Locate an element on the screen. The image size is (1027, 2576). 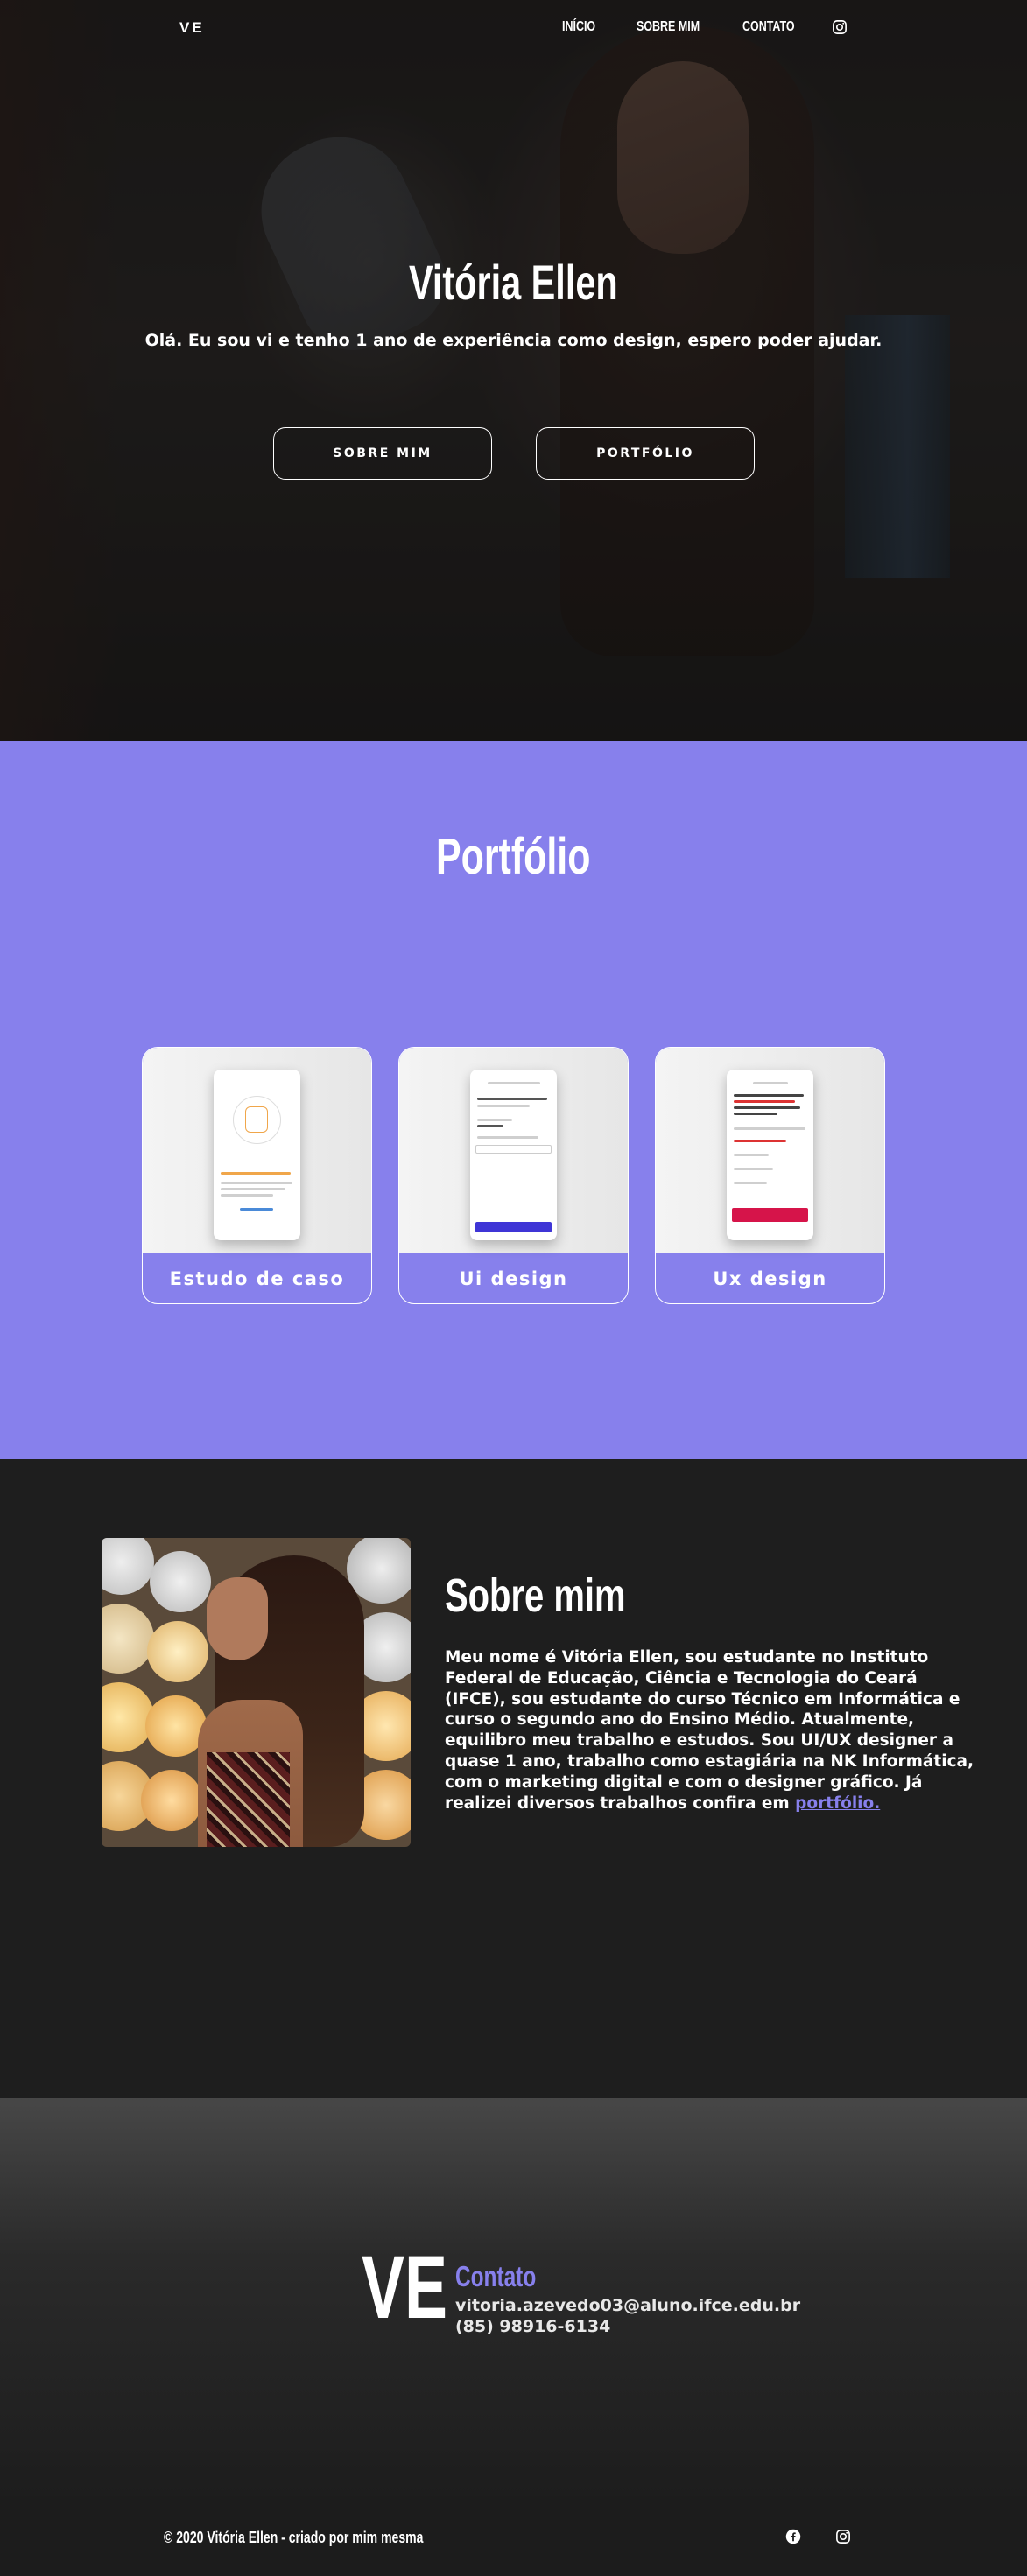
card-label: Ux design is located at coordinates (770, 1278).